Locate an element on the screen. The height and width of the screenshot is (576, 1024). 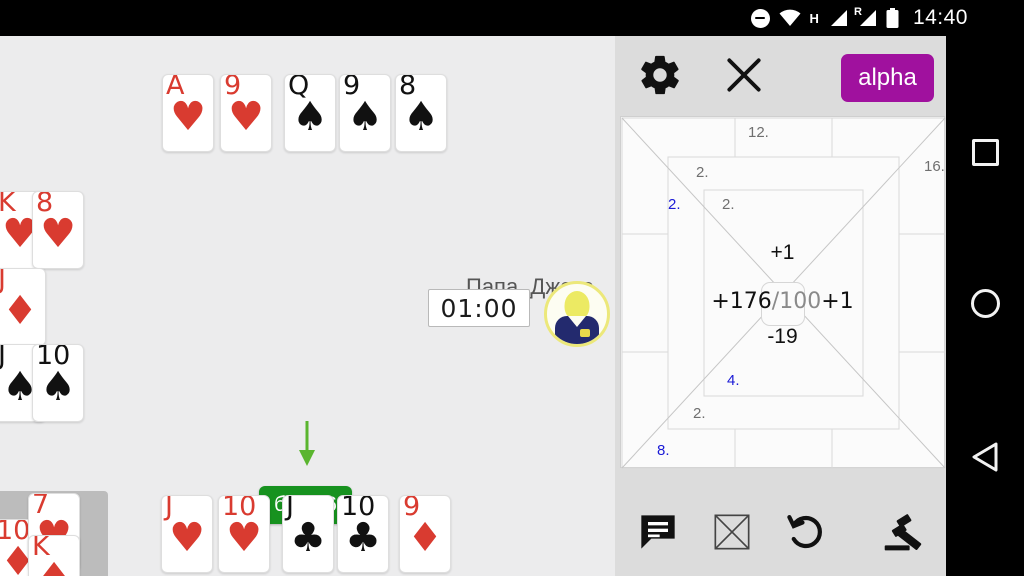
score-center-divider: /100 is located at coordinates (796, 301).